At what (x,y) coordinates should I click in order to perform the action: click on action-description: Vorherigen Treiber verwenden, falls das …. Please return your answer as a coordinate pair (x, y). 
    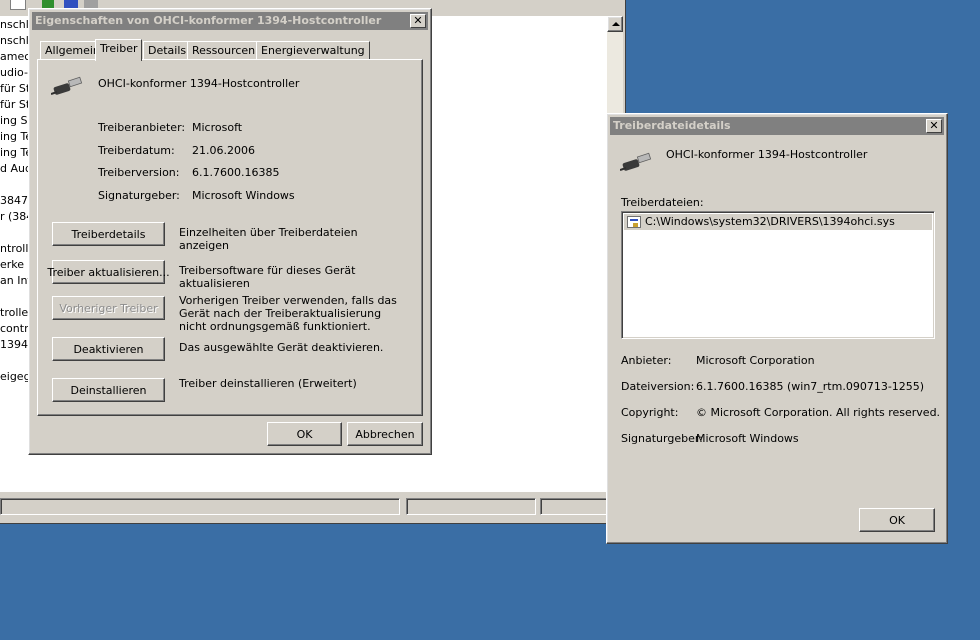
    Looking at the image, I should click on (288, 313).